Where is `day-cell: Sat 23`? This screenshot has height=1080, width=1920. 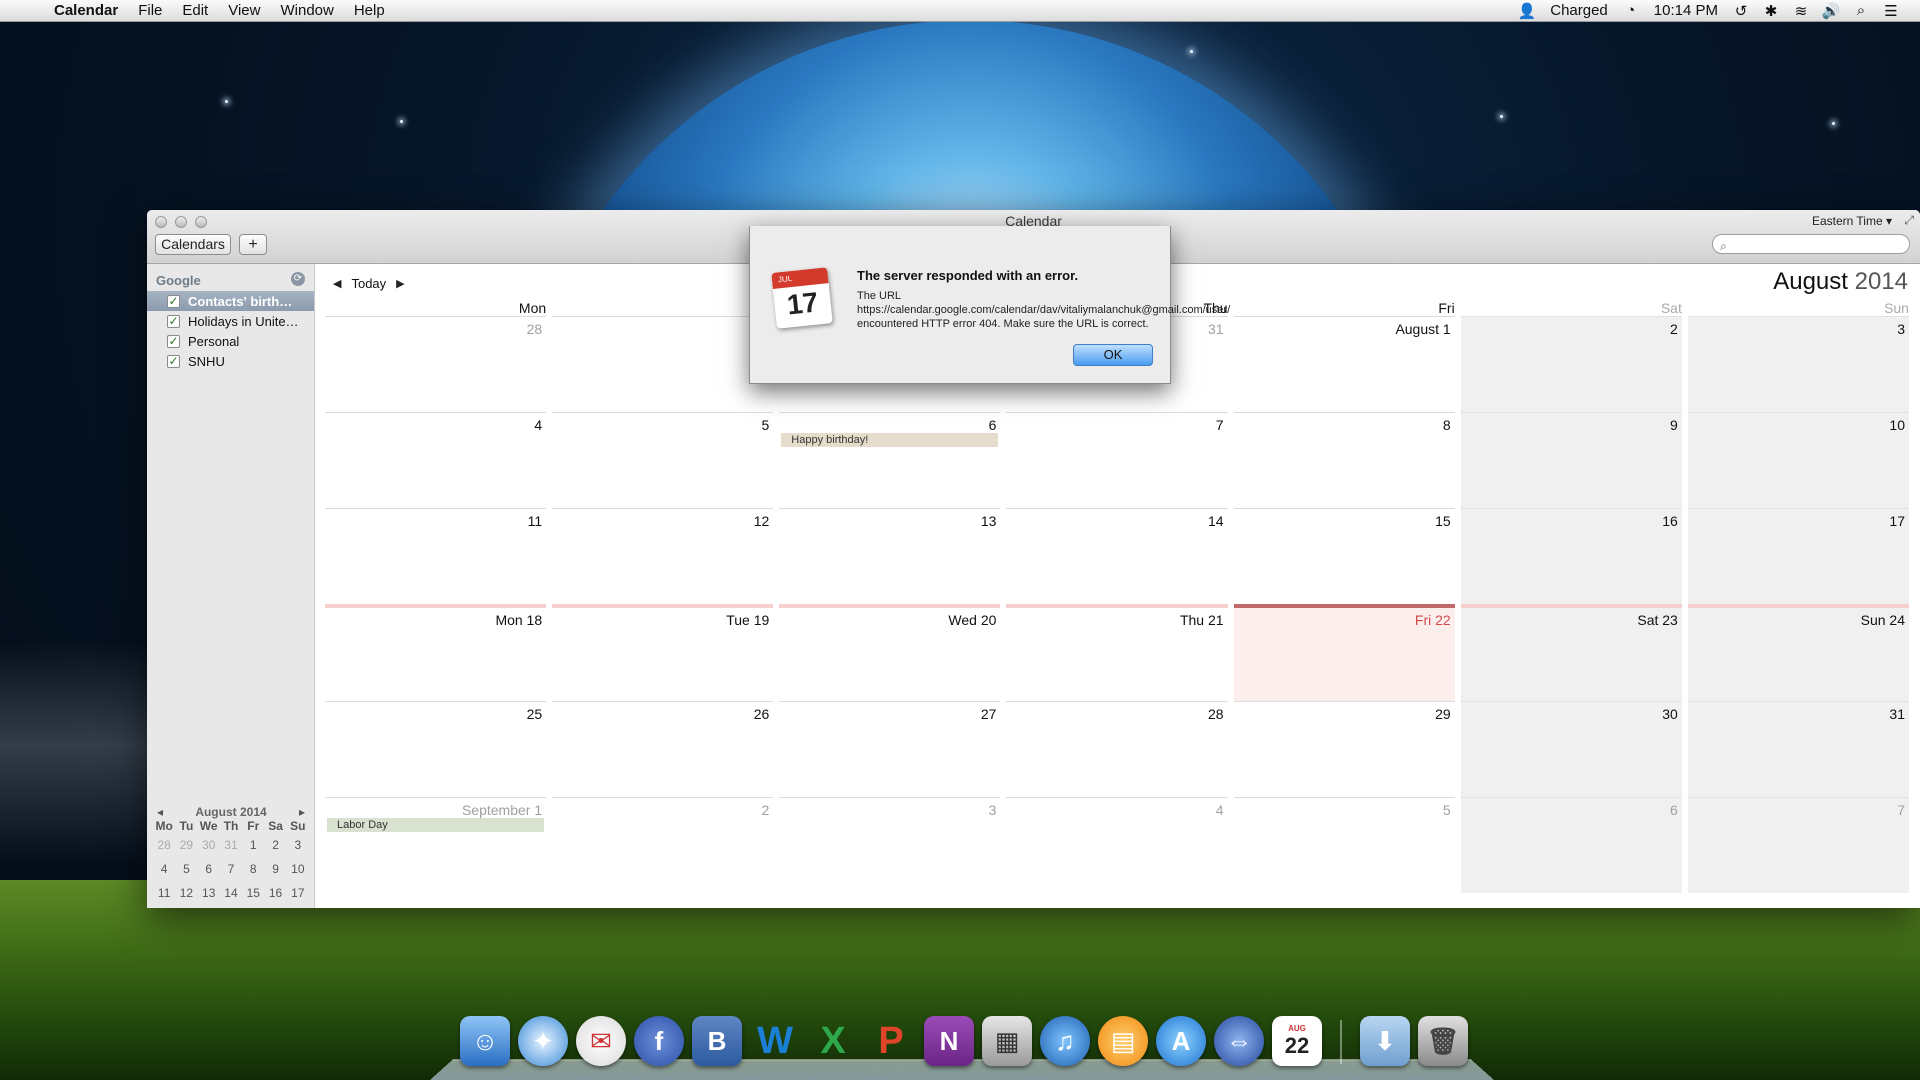
day-cell: Sat 23 is located at coordinates (1571, 652).